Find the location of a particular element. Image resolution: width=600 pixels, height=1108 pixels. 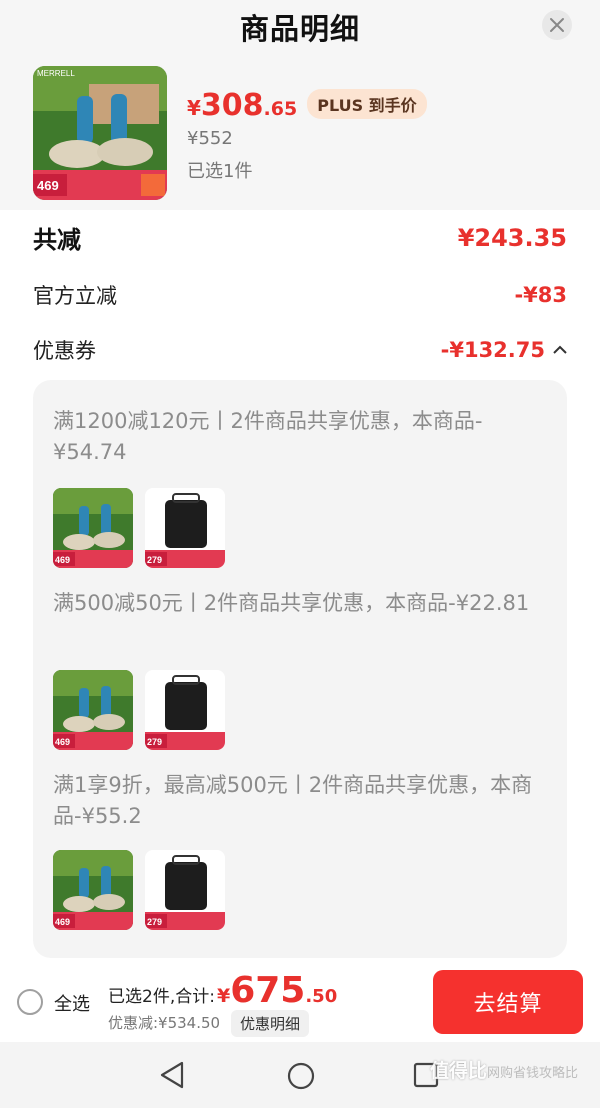

checkout-button: 去结算 is located at coordinates (508, 1002).